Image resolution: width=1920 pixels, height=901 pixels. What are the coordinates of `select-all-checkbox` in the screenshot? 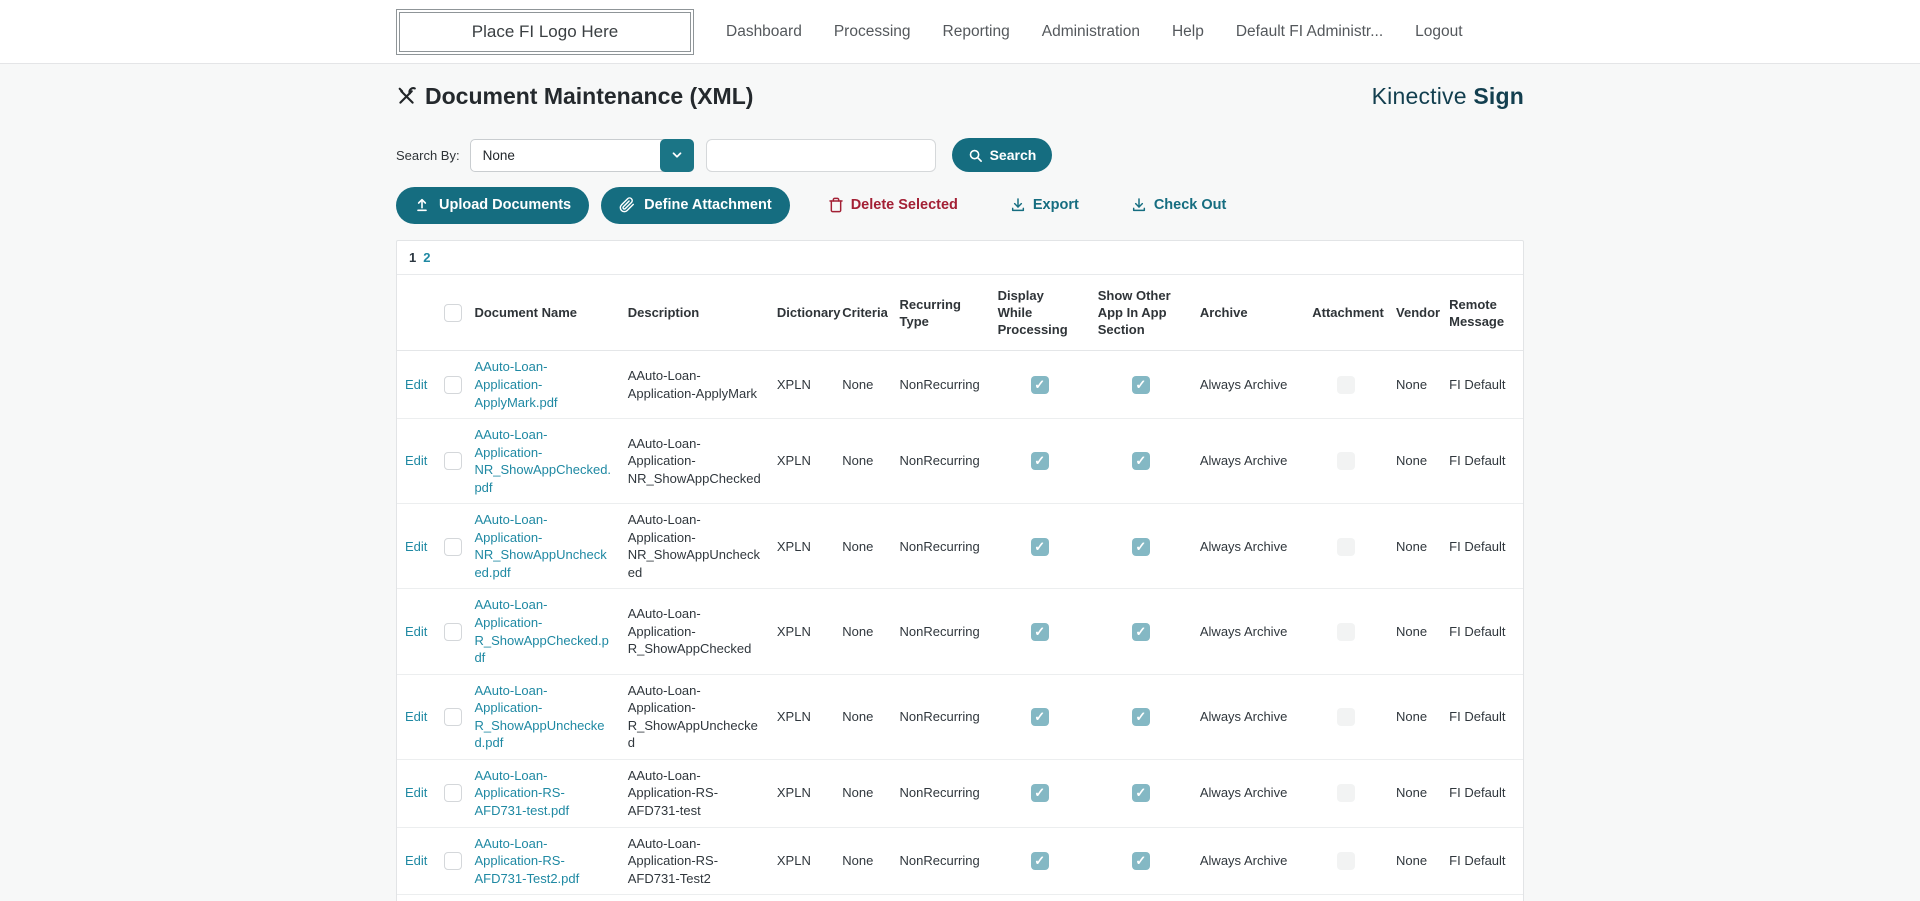 It's located at (452, 313).